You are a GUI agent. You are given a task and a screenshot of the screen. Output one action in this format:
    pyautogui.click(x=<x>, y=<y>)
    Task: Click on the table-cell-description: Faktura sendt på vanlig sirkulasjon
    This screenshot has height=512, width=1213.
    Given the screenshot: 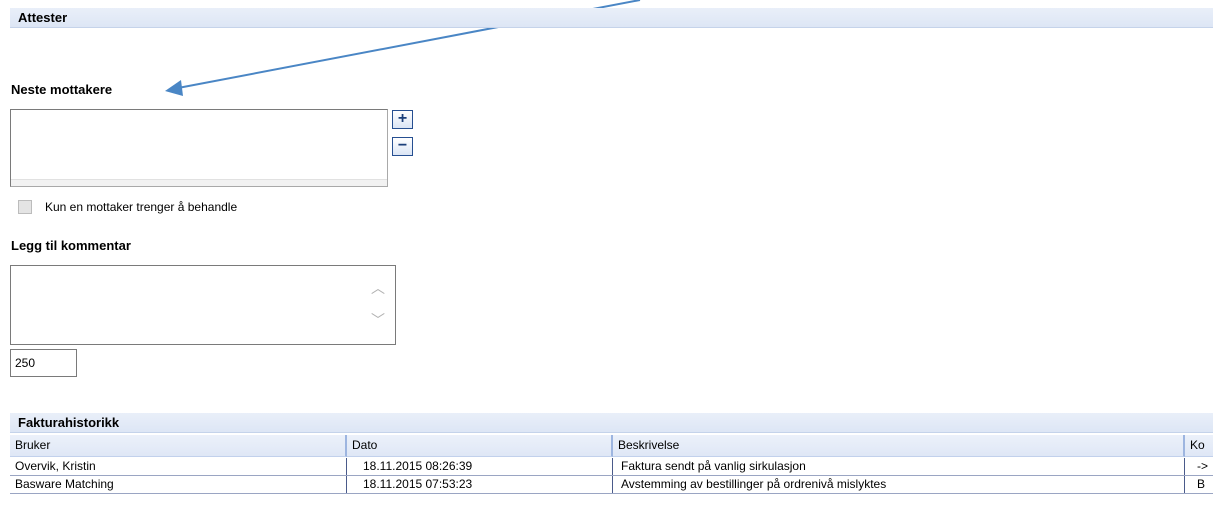 What is the action you would take?
    pyautogui.click(x=899, y=466)
    